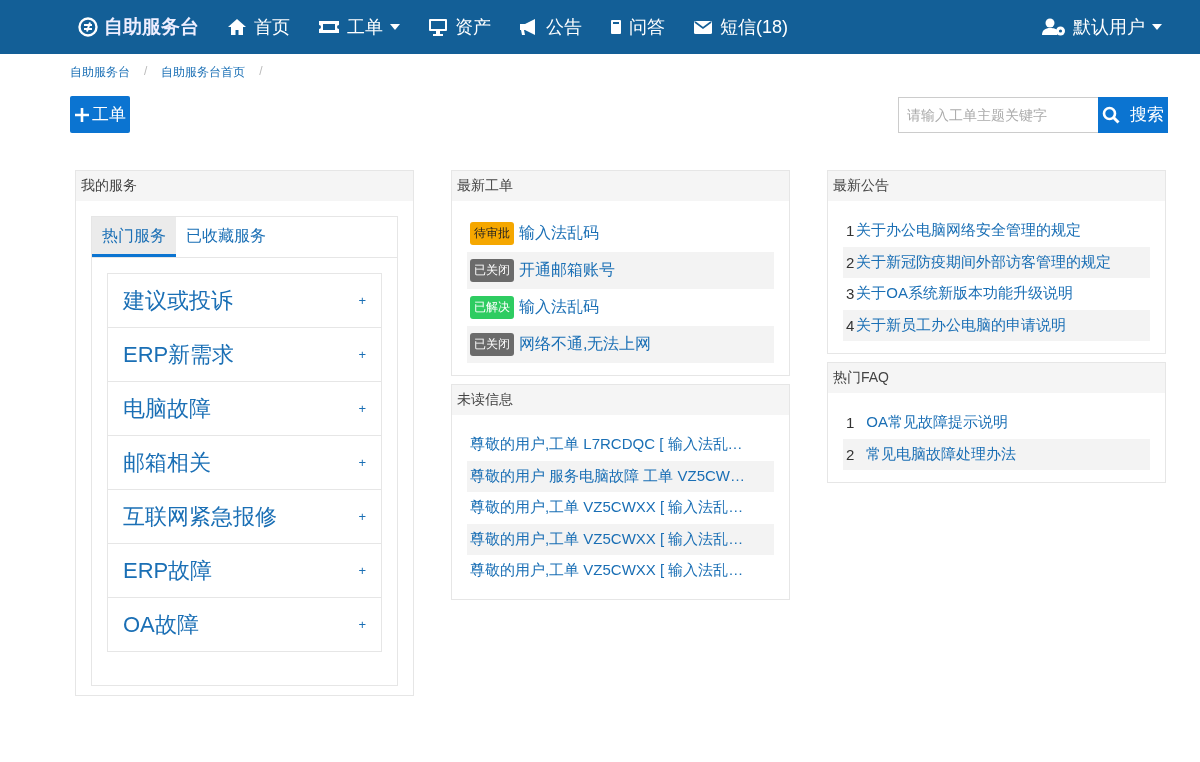 The width and height of the screenshot is (1200, 762). Describe the element at coordinates (937, 423) in the screenshot. I see `faq-link: OA常见故障提示说明` at that location.